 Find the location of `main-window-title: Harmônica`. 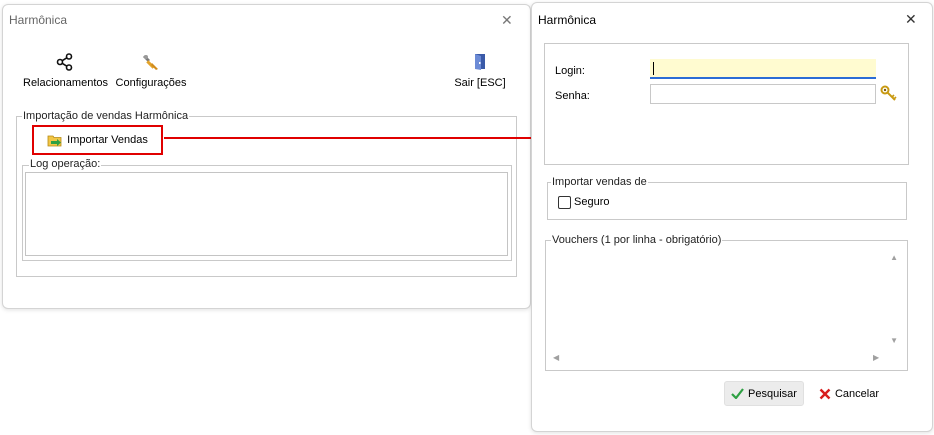

main-window-title: Harmônica is located at coordinates (38, 20).